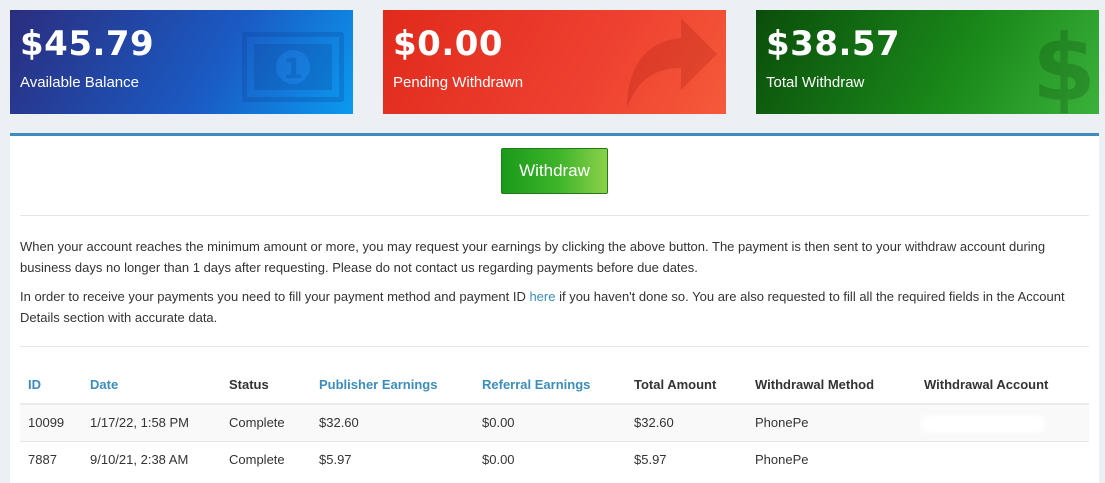 The height and width of the screenshot is (483, 1105). I want to click on column-header-referral-earnings: Referral Earnings, so click(550, 385).